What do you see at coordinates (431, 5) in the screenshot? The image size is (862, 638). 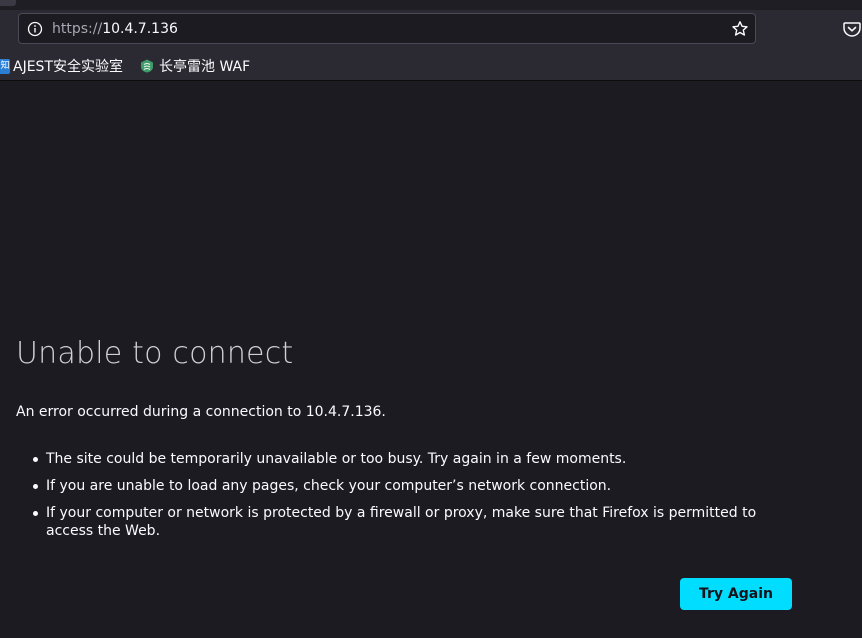 I see `tab-strip` at bounding box center [431, 5].